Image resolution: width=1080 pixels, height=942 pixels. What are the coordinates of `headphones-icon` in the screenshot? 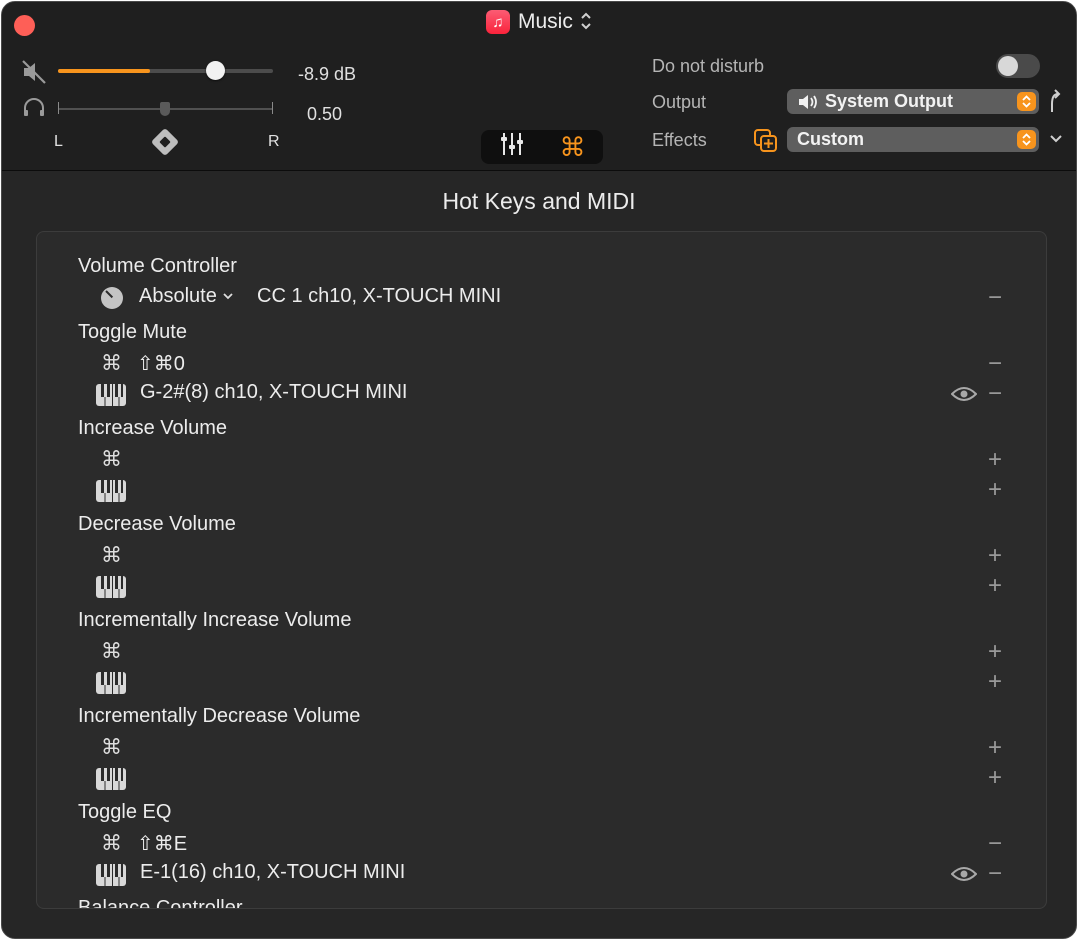 It's located at (34, 109).